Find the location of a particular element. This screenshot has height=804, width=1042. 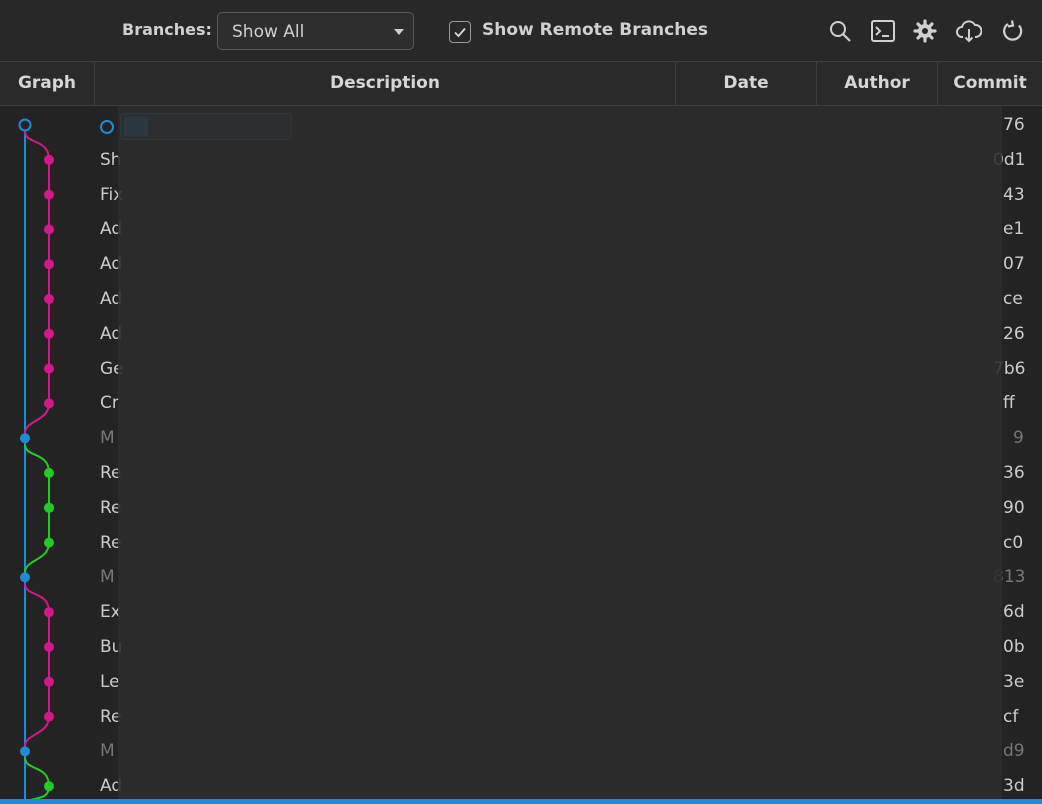

commit-hash: 43 is located at coordinates (1014, 194).